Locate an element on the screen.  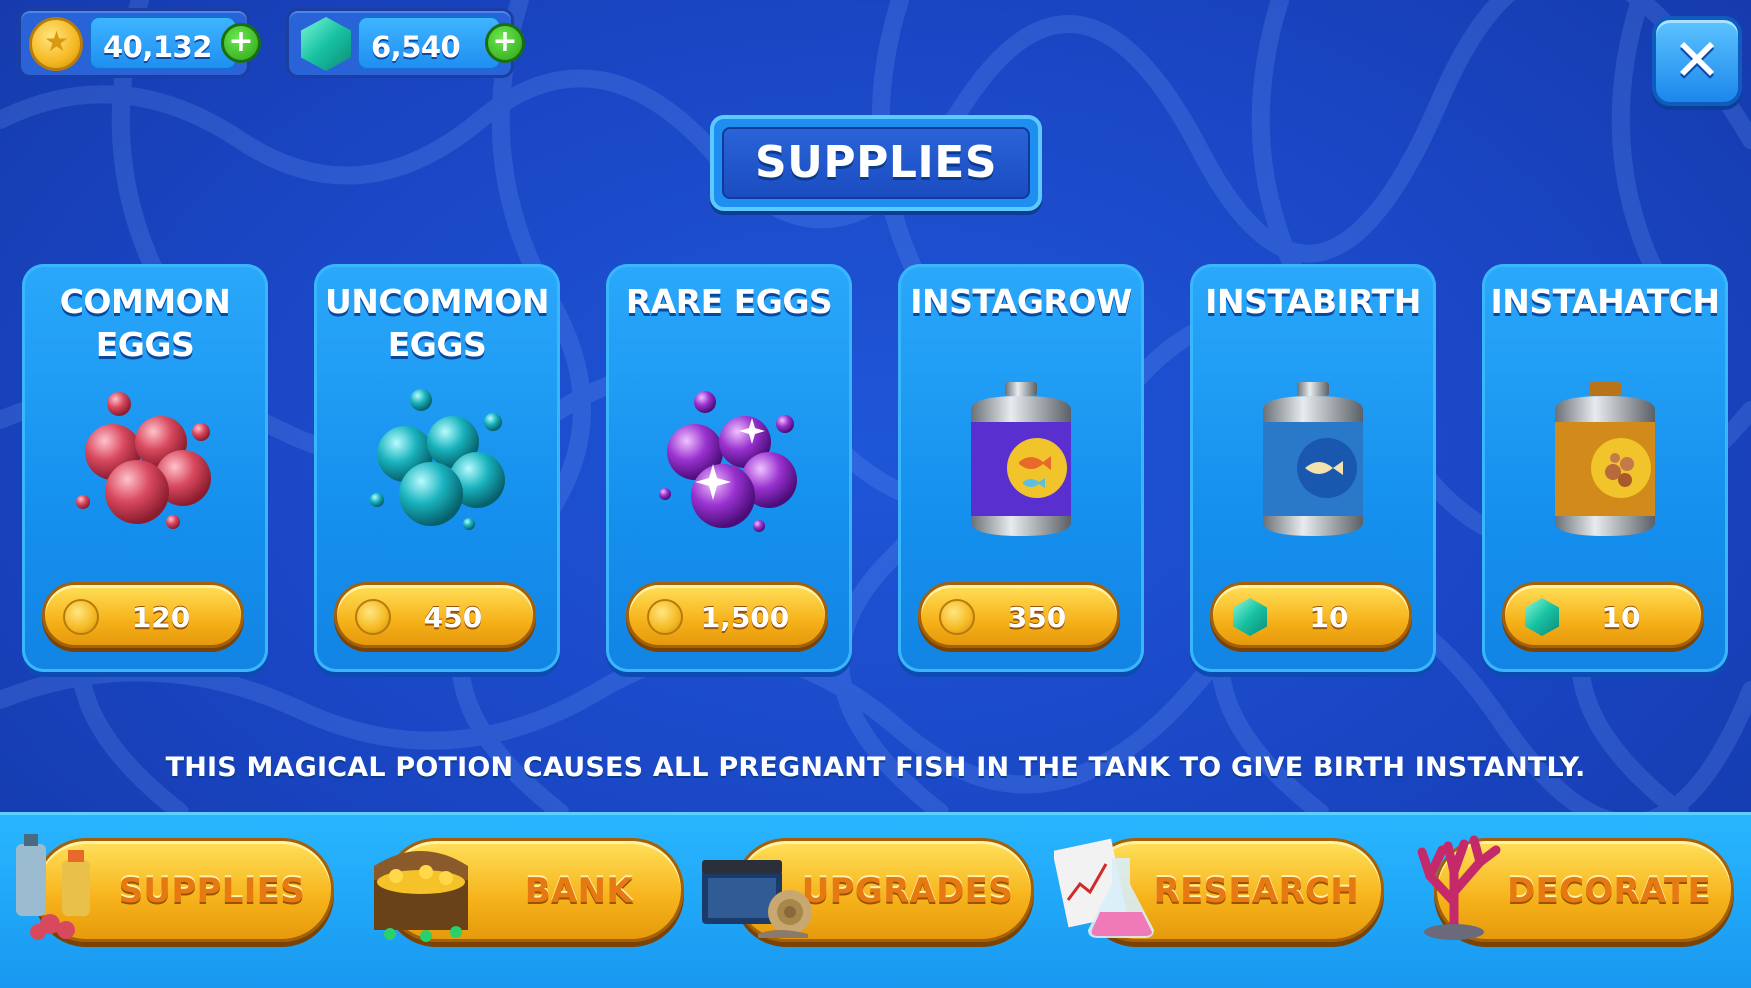
item-name: INSTABIRTH is located at coordinates (1313, 301).